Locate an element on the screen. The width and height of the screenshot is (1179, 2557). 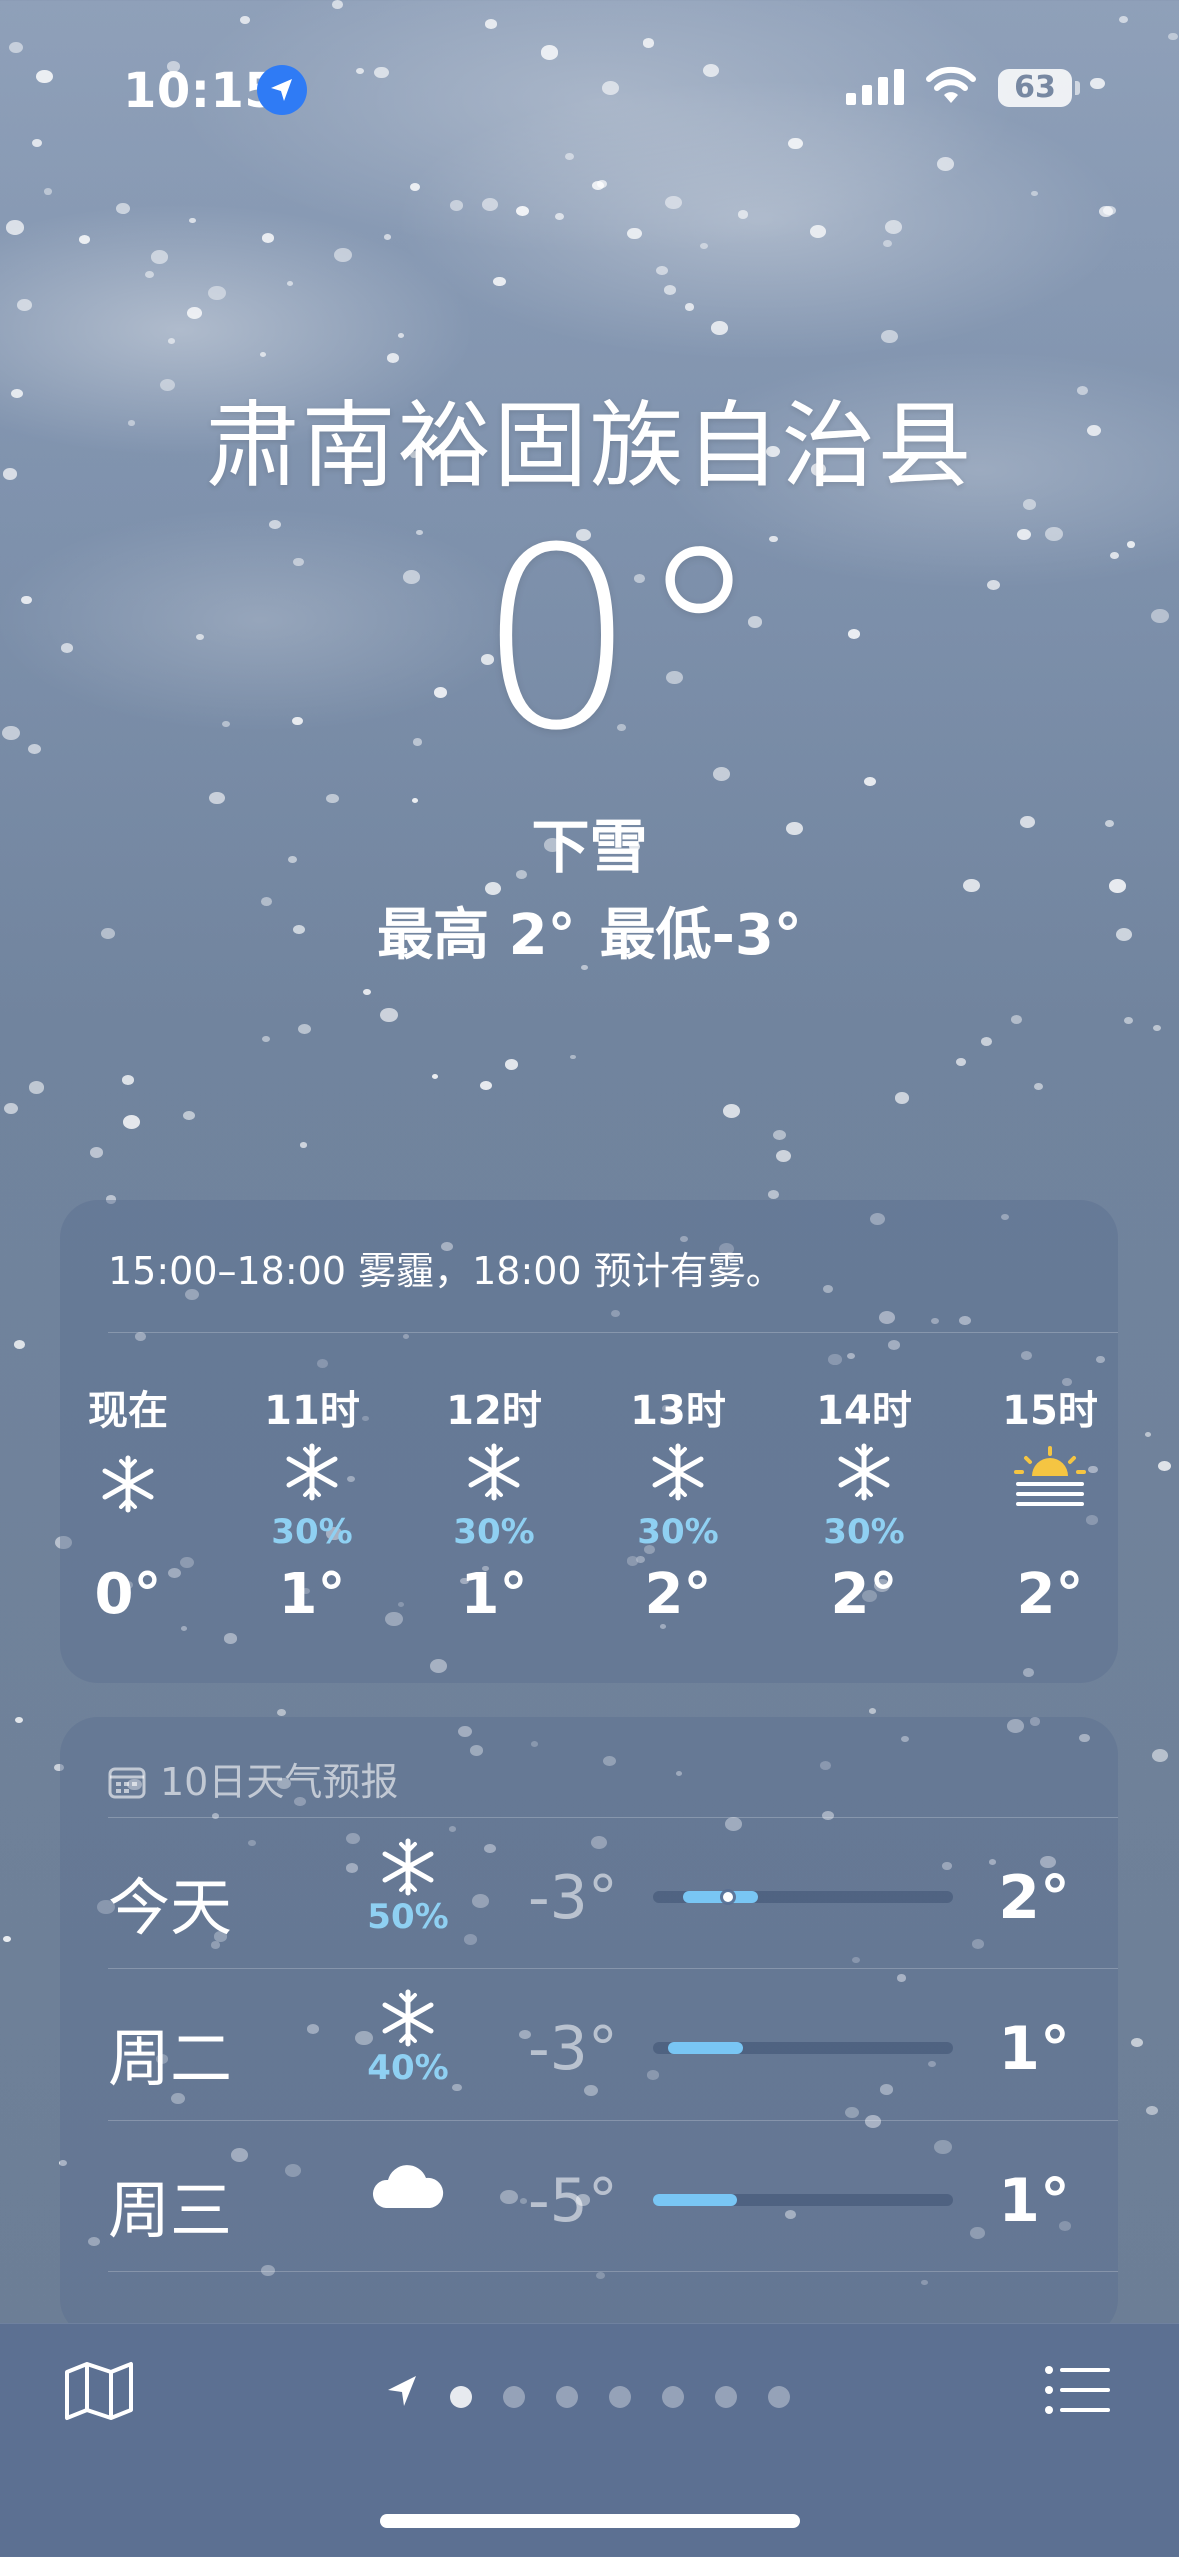
precip-chance: 40% is located at coordinates (408, 2068).